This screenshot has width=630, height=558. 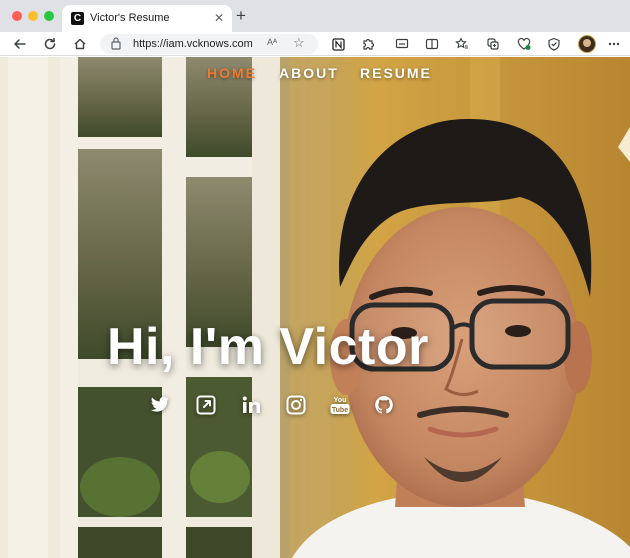 I want to click on window-zoom-button, so click(x=49, y=16).